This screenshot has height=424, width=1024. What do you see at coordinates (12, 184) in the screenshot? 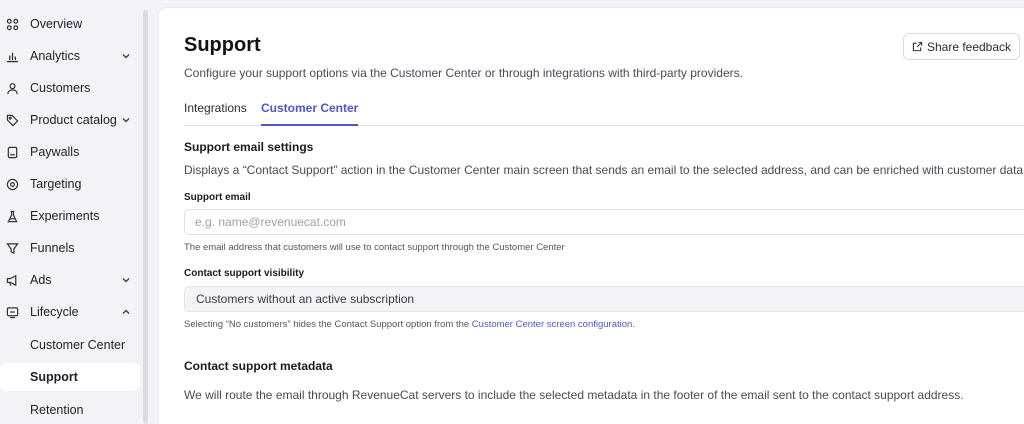
I see `target-icon` at bounding box center [12, 184].